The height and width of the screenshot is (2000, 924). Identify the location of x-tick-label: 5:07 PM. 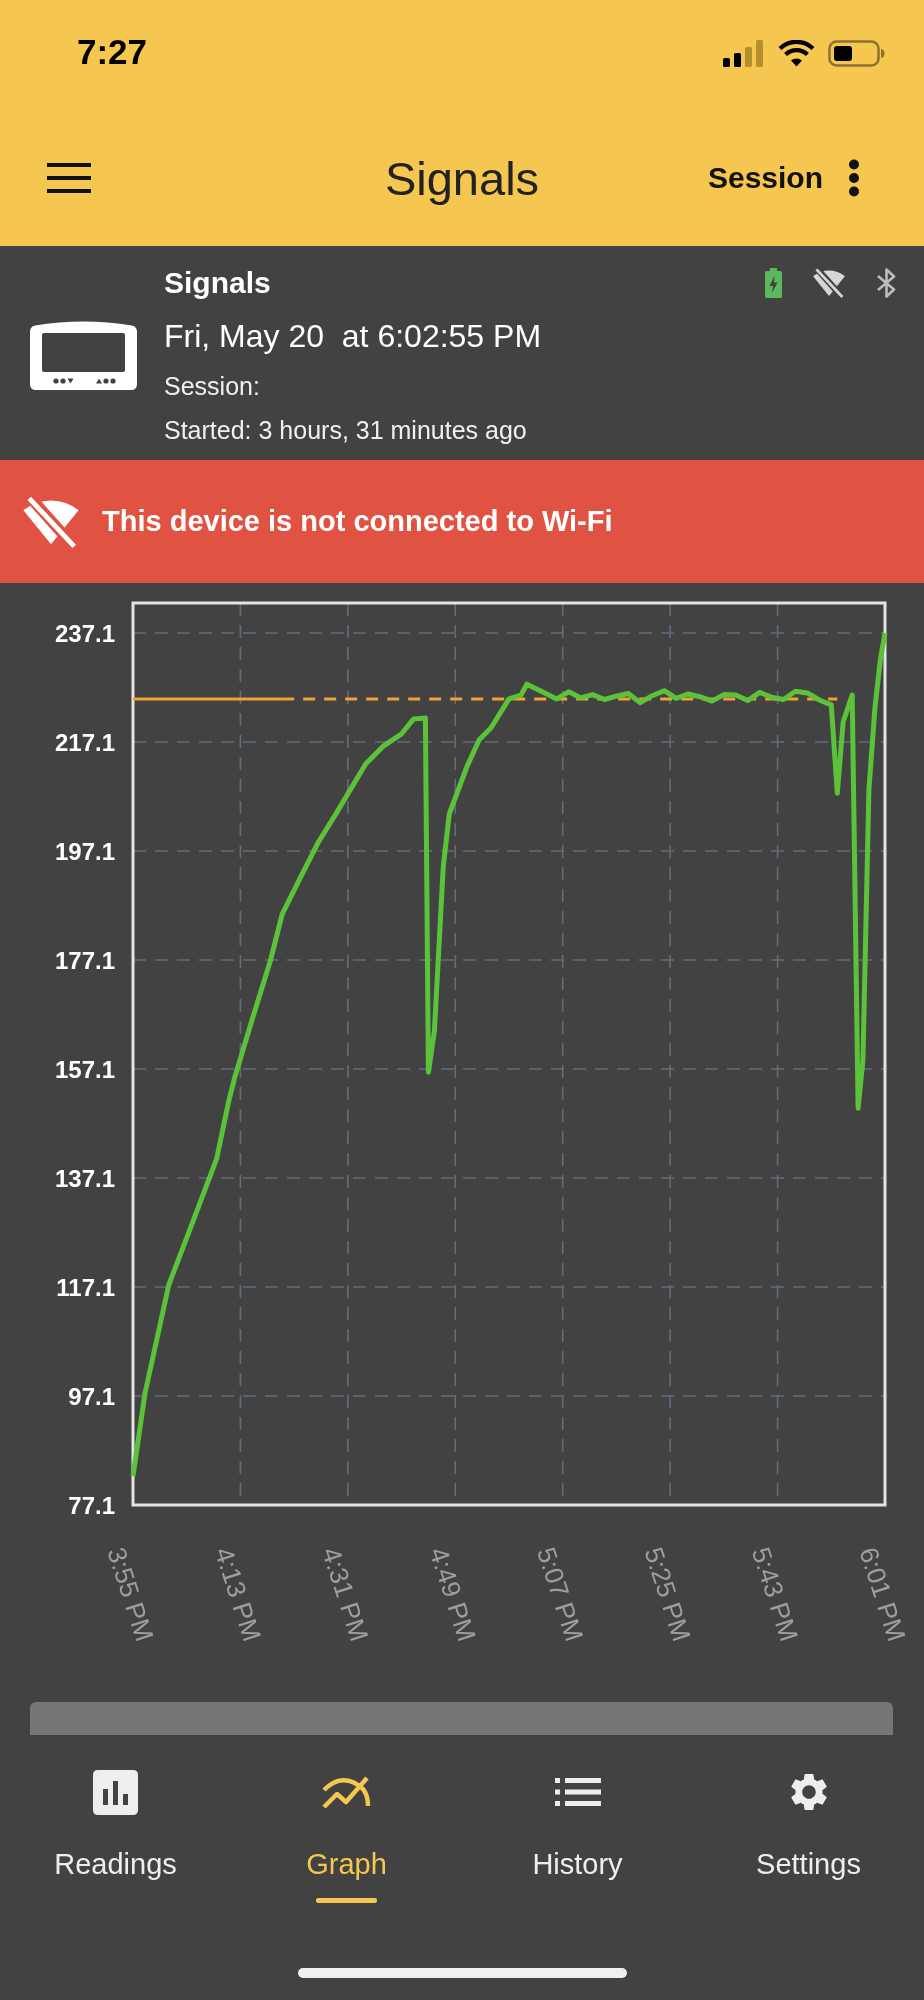
(560, 1594).